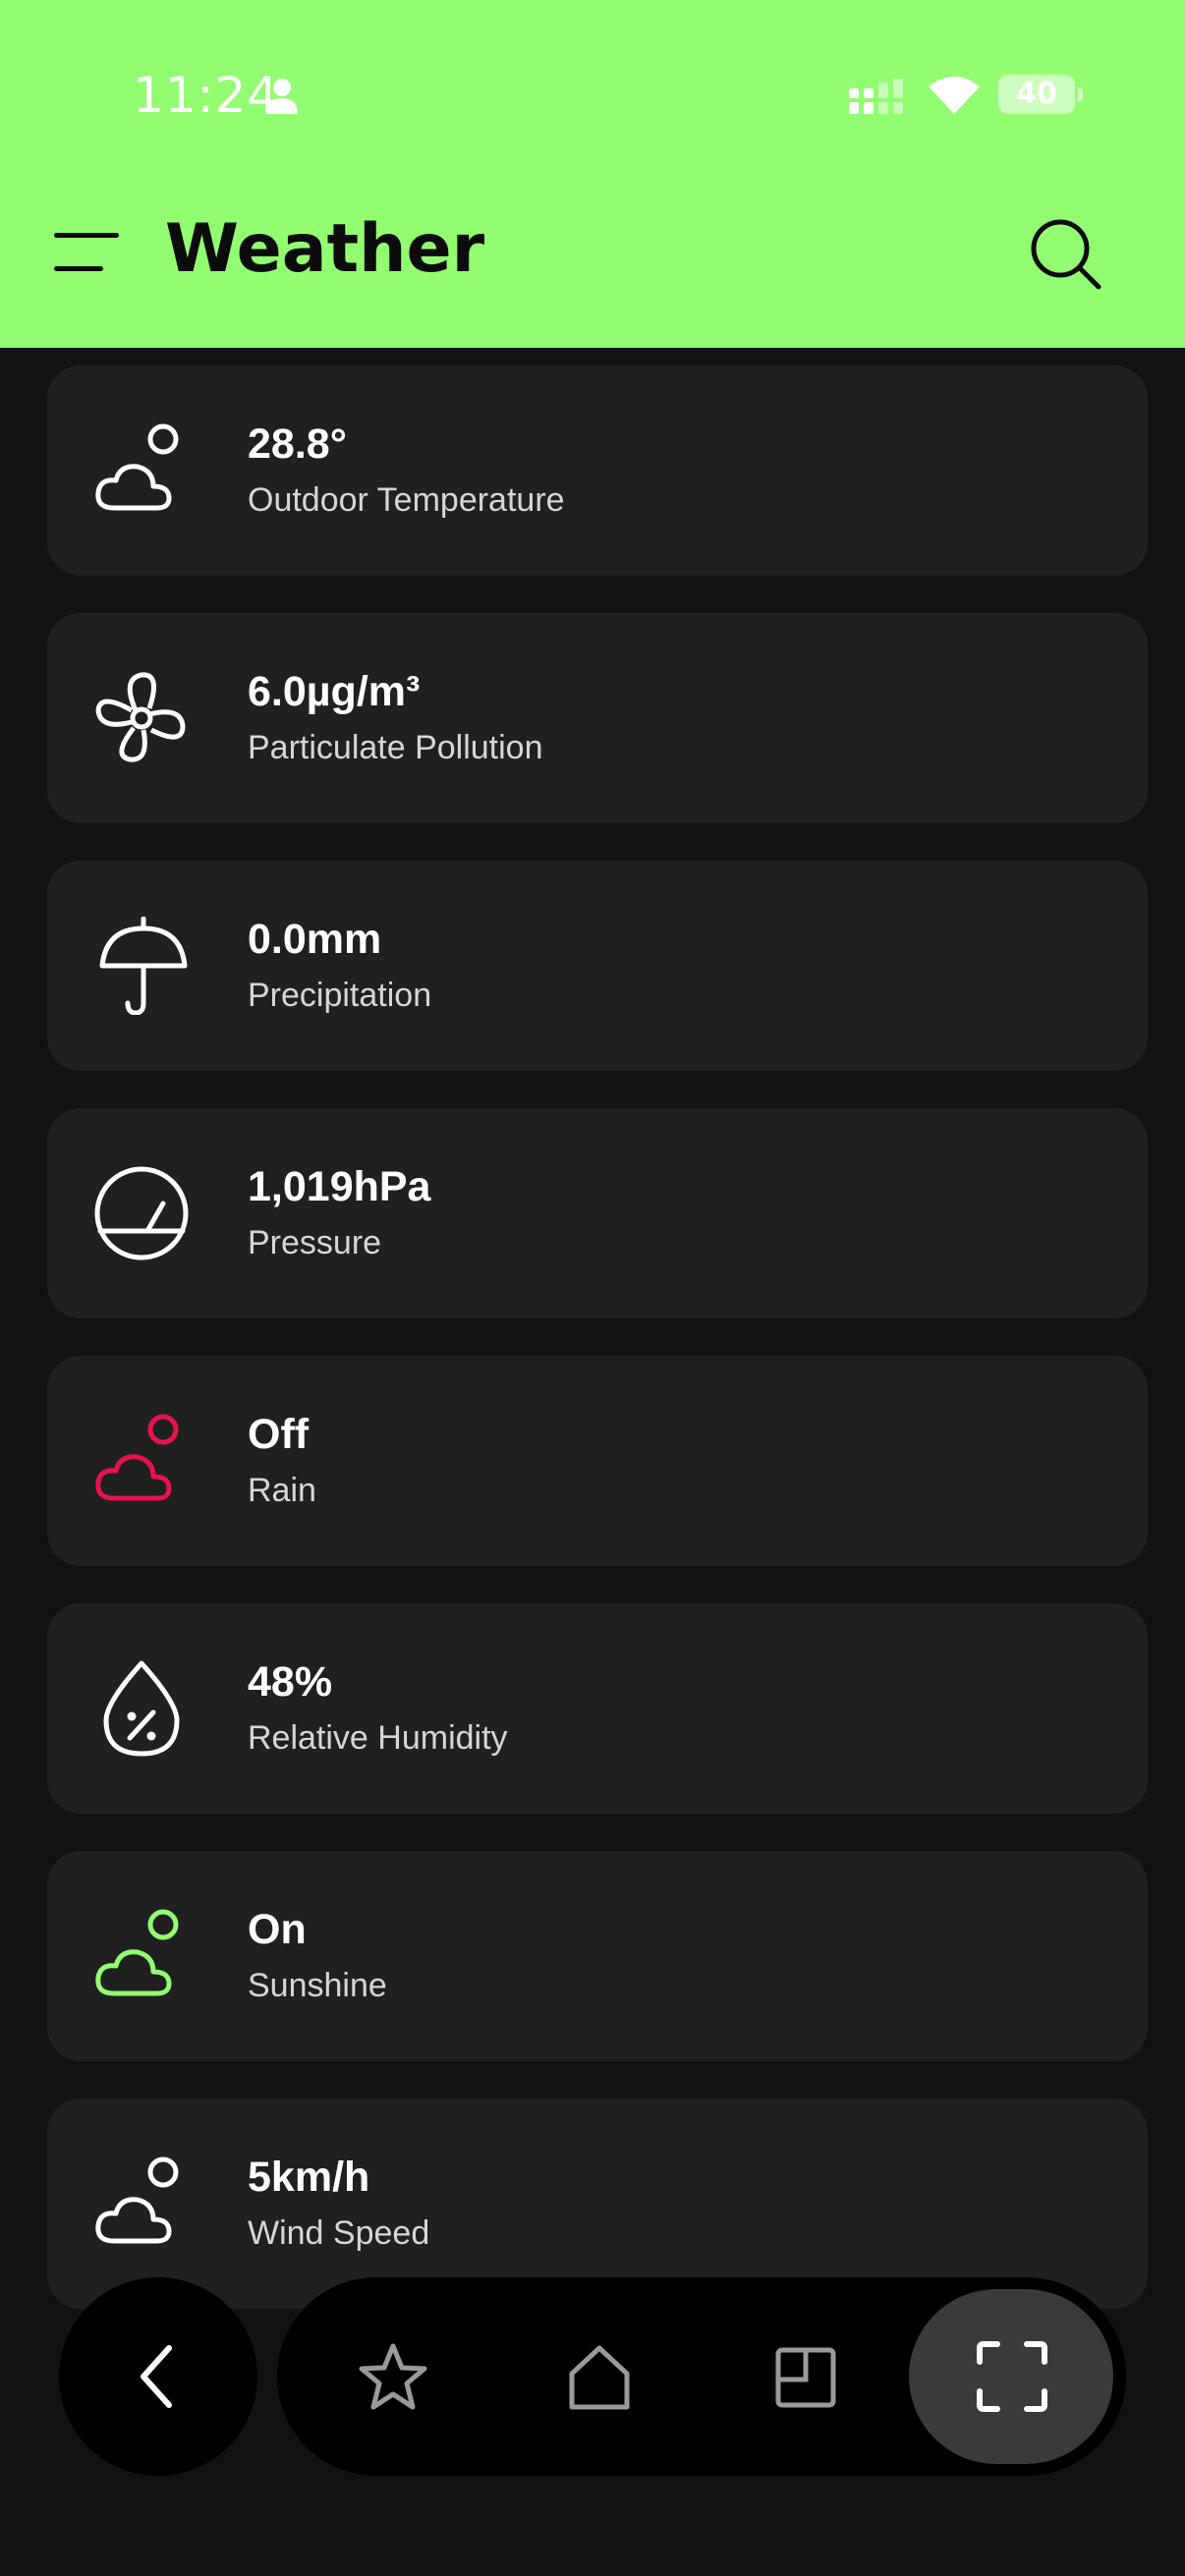 The height and width of the screenshot is (2576, 1185). What do you see at coordinates (297, 444) in the screenshot?
I see `sensor-value: 28.8°` at bounding box center [297, 444].